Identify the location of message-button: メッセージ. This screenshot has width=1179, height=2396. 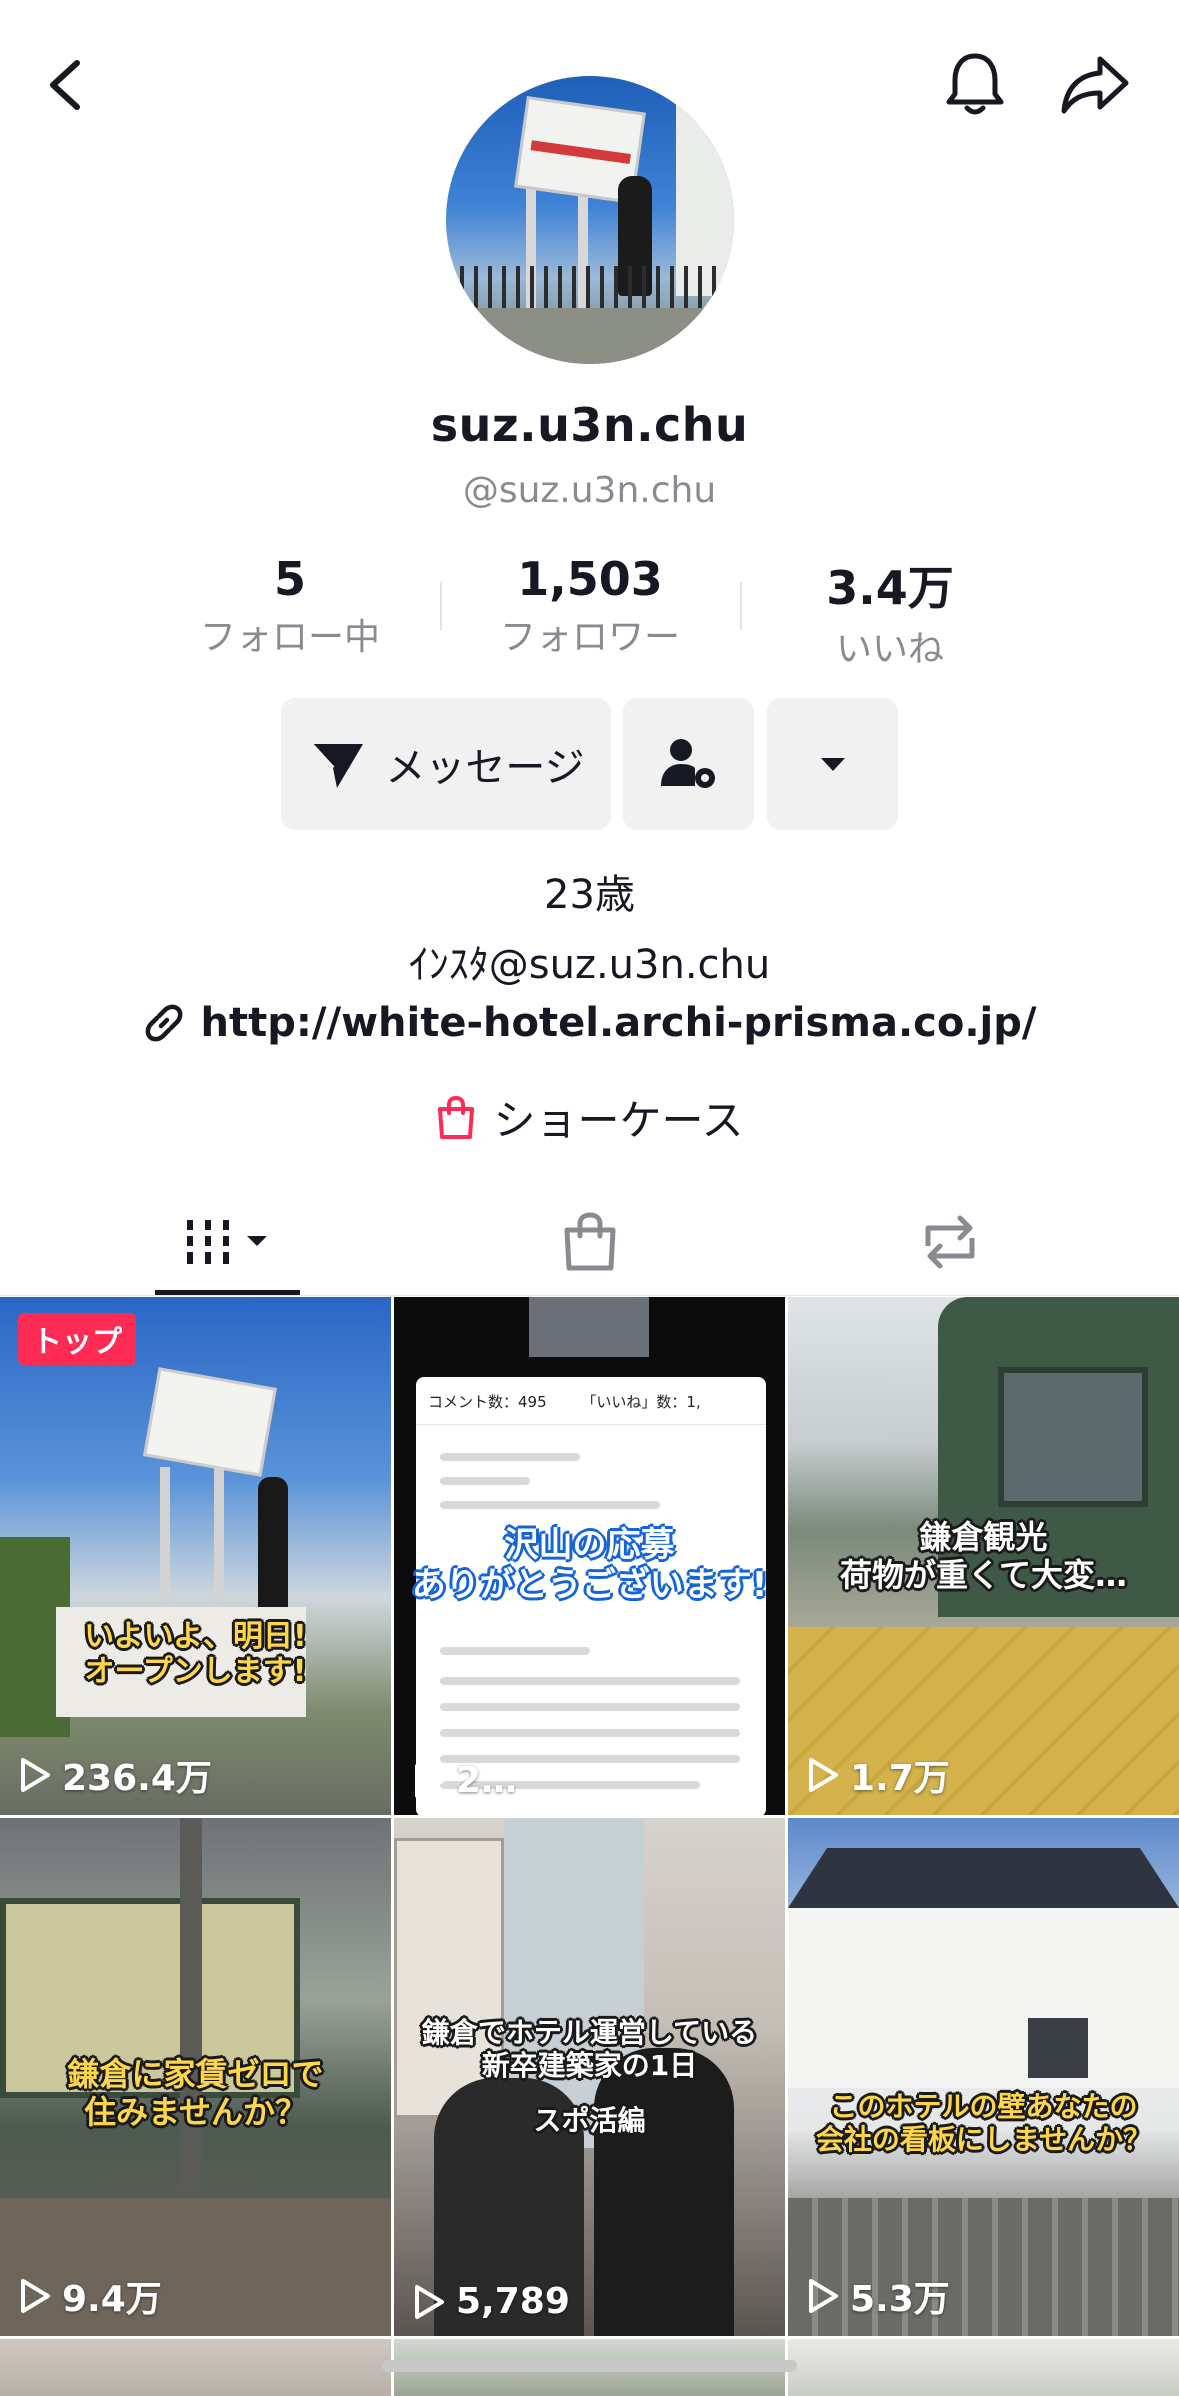
(446, 764).